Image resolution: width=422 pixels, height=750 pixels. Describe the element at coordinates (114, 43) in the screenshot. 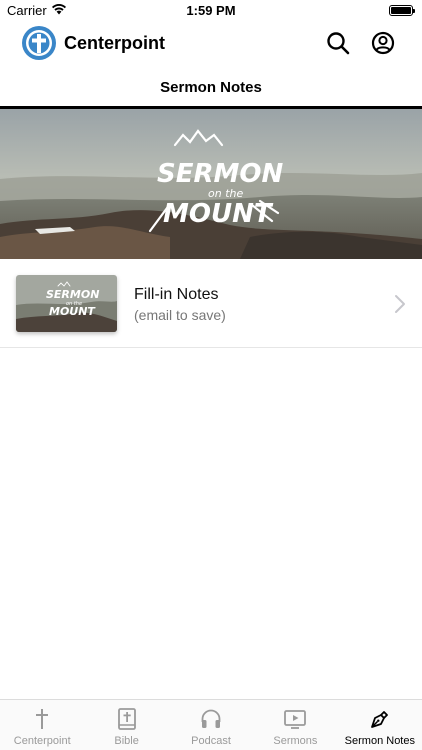

I see `app-name: Centerpoint` at that location.